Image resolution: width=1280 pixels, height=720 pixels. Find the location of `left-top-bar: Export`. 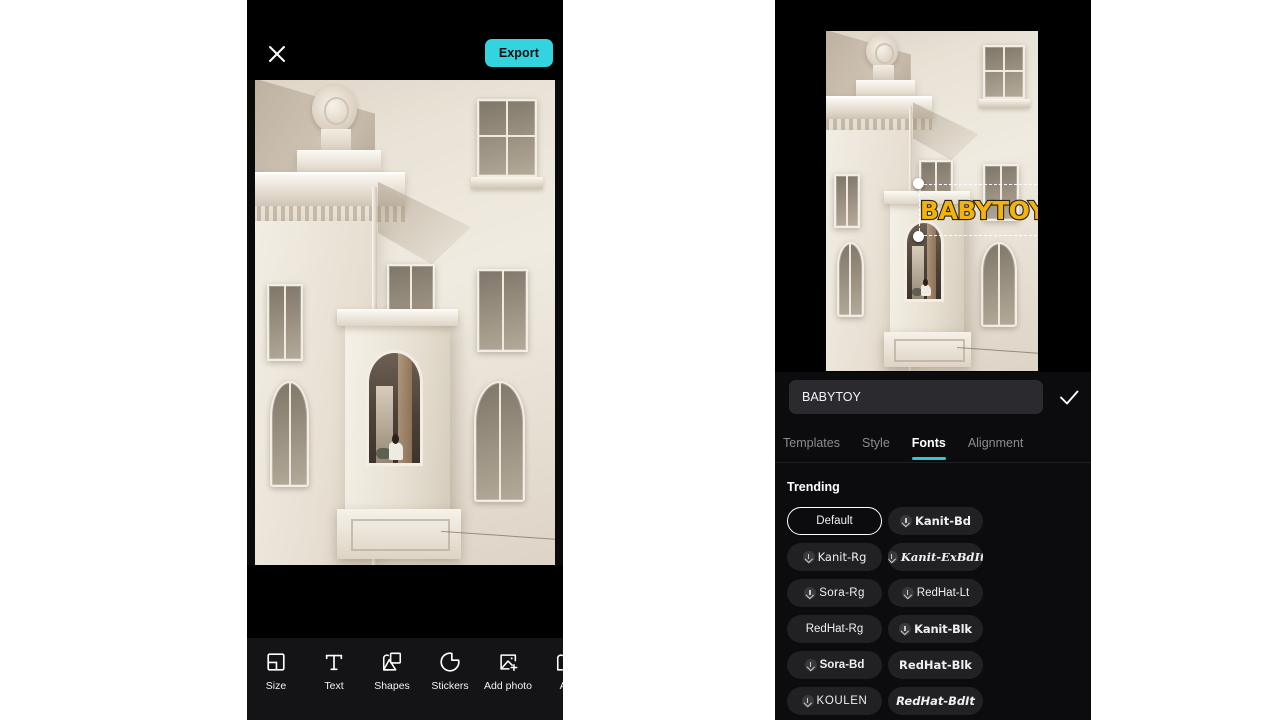

left-top-bar: Export is located at coordinates (405, 40).